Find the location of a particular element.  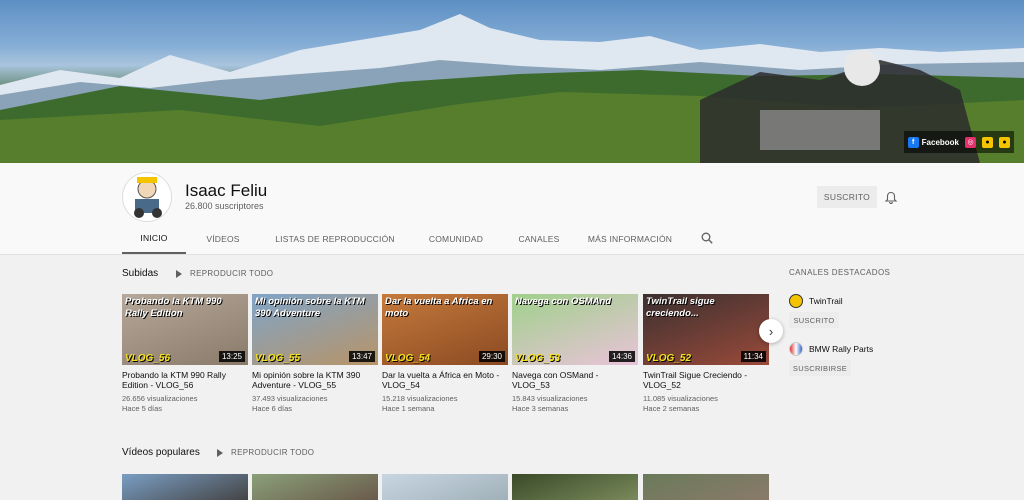

video-age: Hace 5 días is located at coordinates (142, 408).